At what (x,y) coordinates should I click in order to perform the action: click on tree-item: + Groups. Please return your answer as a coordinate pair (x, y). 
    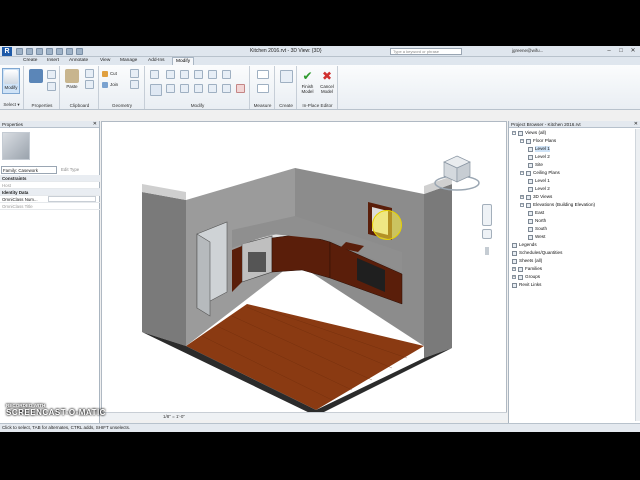
    Looking at the image, I should click on (526, 277).